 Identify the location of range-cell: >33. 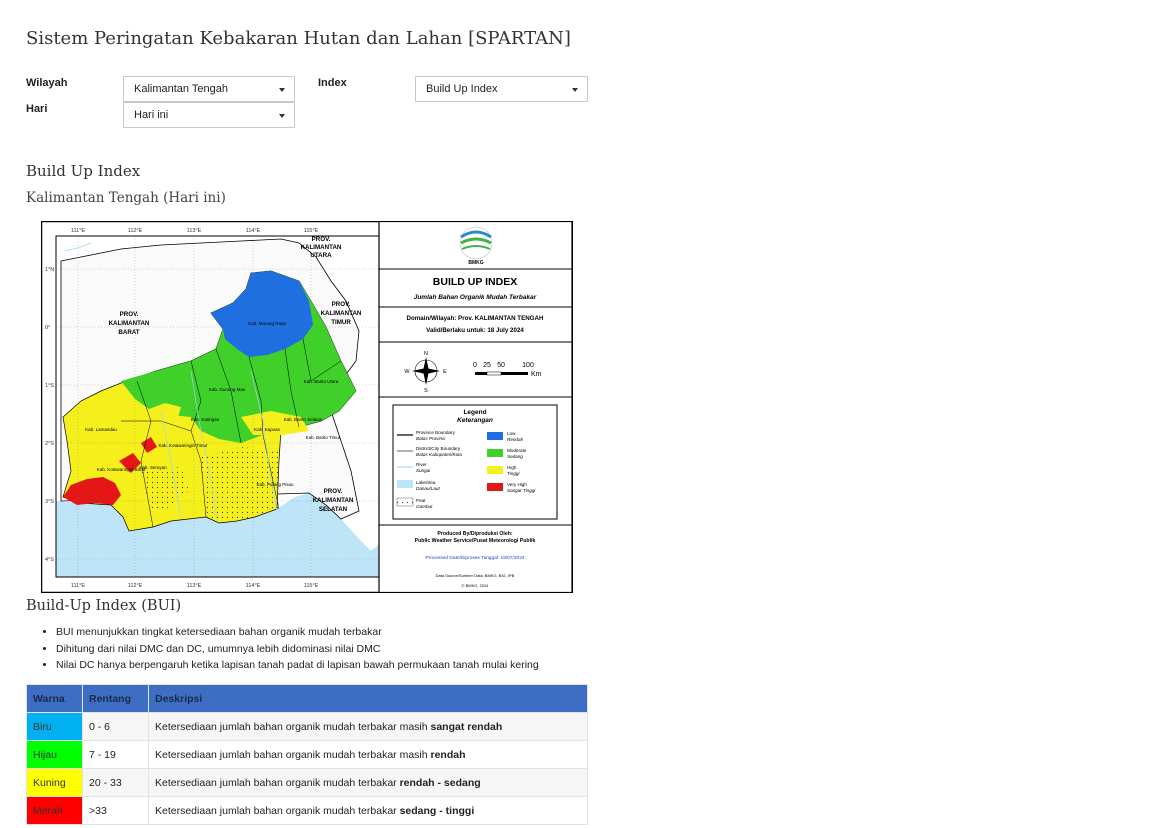
(115, 810).